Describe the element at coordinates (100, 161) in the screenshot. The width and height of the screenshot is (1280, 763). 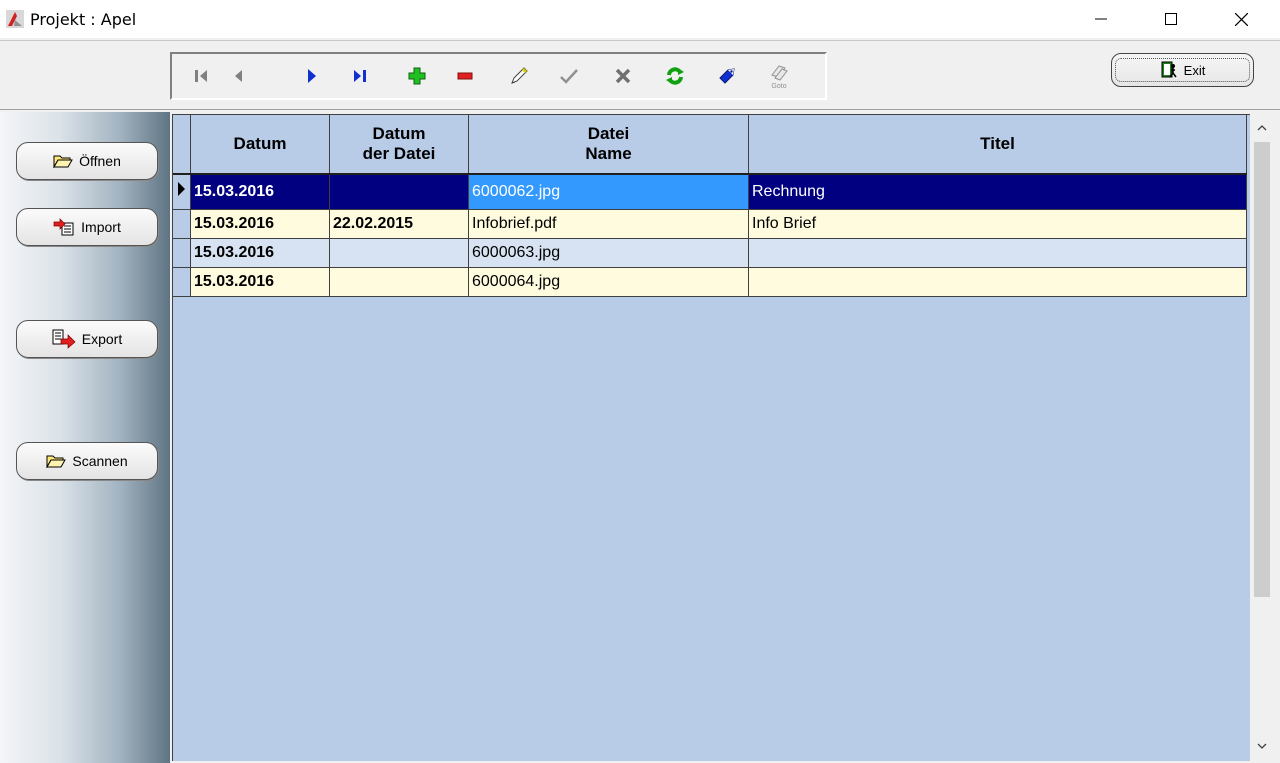
I see `open-label: Öffnen` at that location.